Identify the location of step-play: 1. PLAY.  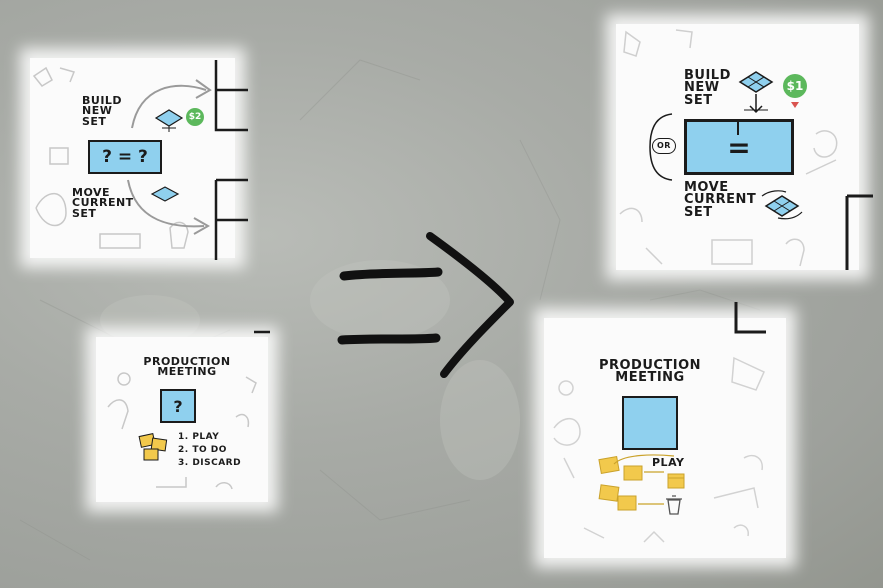
(199, 437).